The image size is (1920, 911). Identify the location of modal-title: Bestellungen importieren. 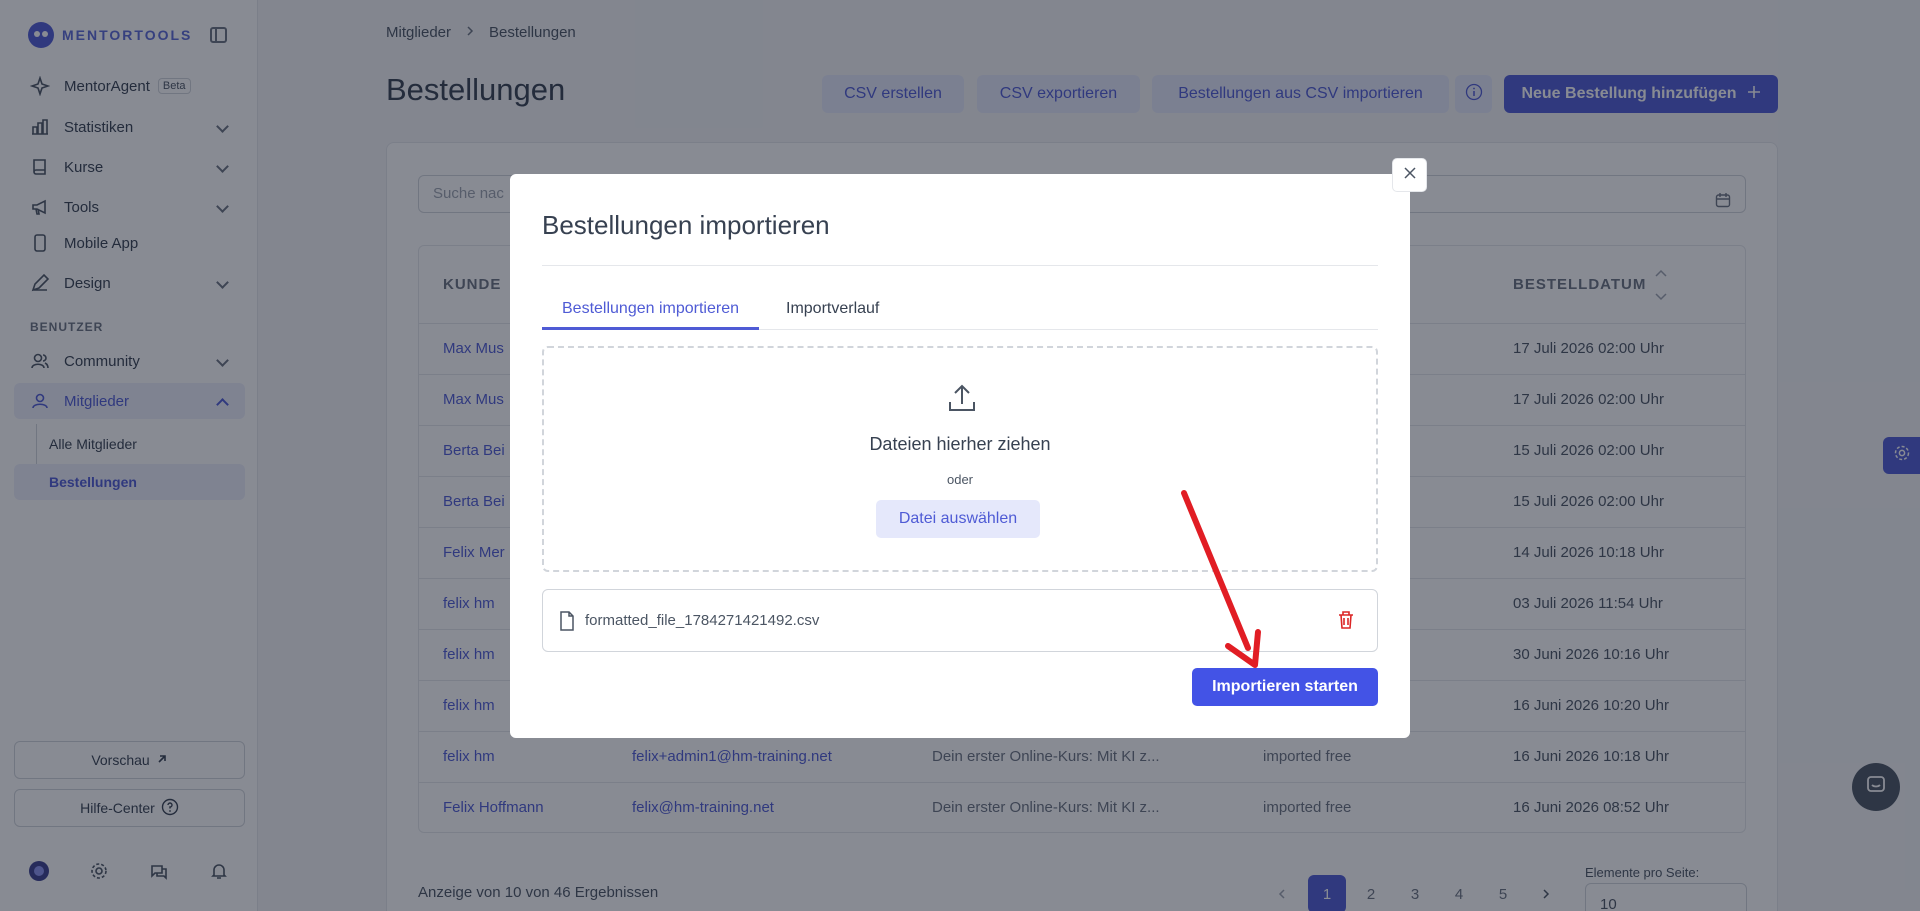
(686, 225).